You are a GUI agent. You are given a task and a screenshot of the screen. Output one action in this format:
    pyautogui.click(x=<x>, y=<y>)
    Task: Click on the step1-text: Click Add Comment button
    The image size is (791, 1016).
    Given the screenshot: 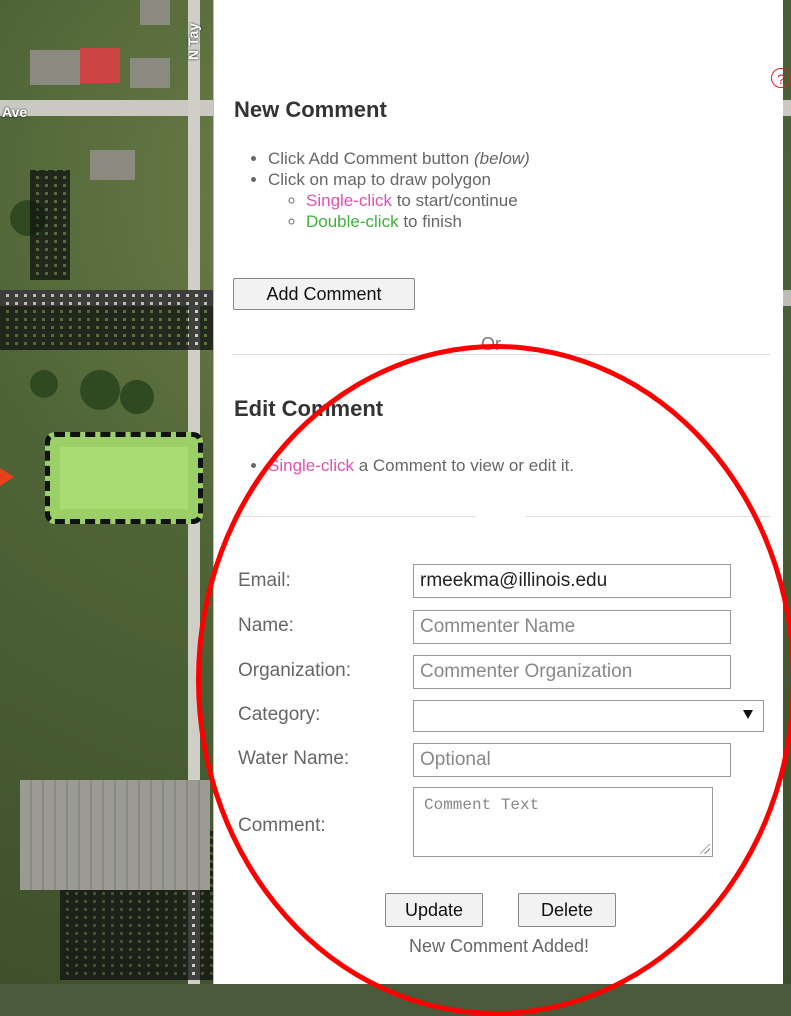 What is the action you would take?
    pyautogui.click(x=371, y=158)
    